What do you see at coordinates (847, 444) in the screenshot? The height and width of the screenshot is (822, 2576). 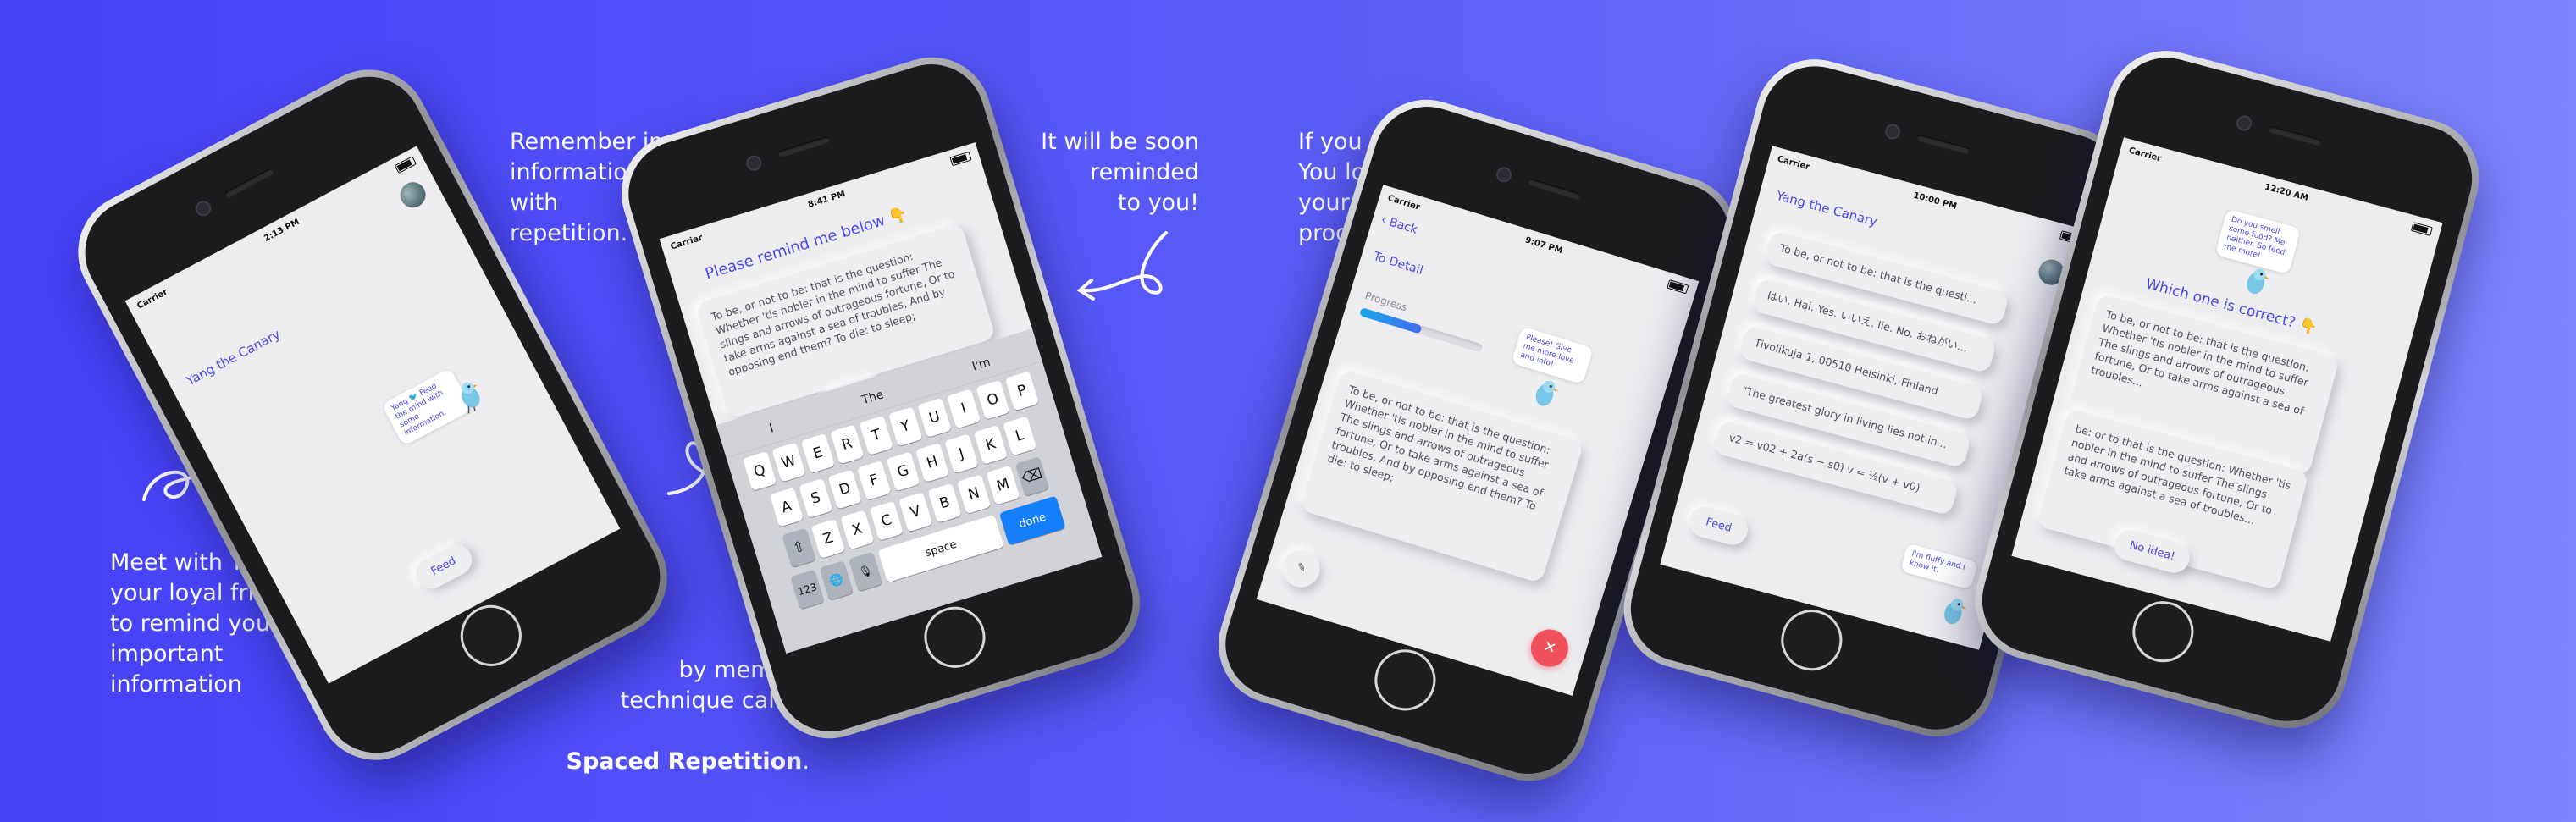 I see `key-r: R` at bounding box center [847, 444].